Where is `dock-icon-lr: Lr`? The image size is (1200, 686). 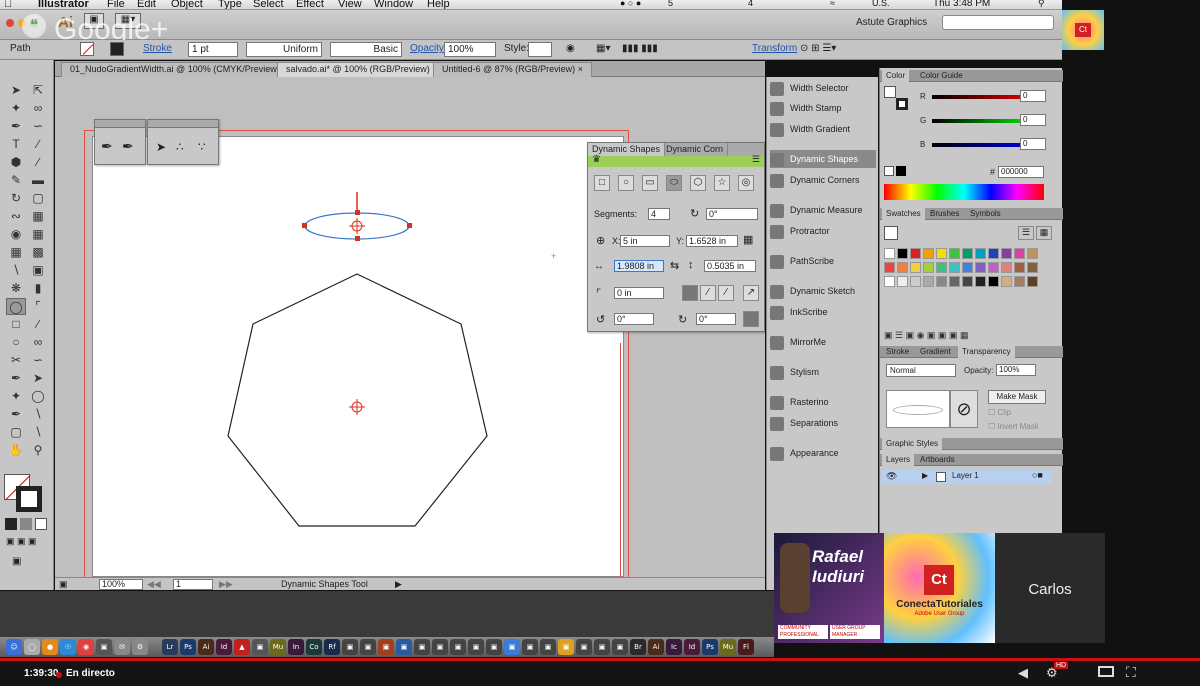
dock-icon-lr: Lr is located at coordinates (170, 647).